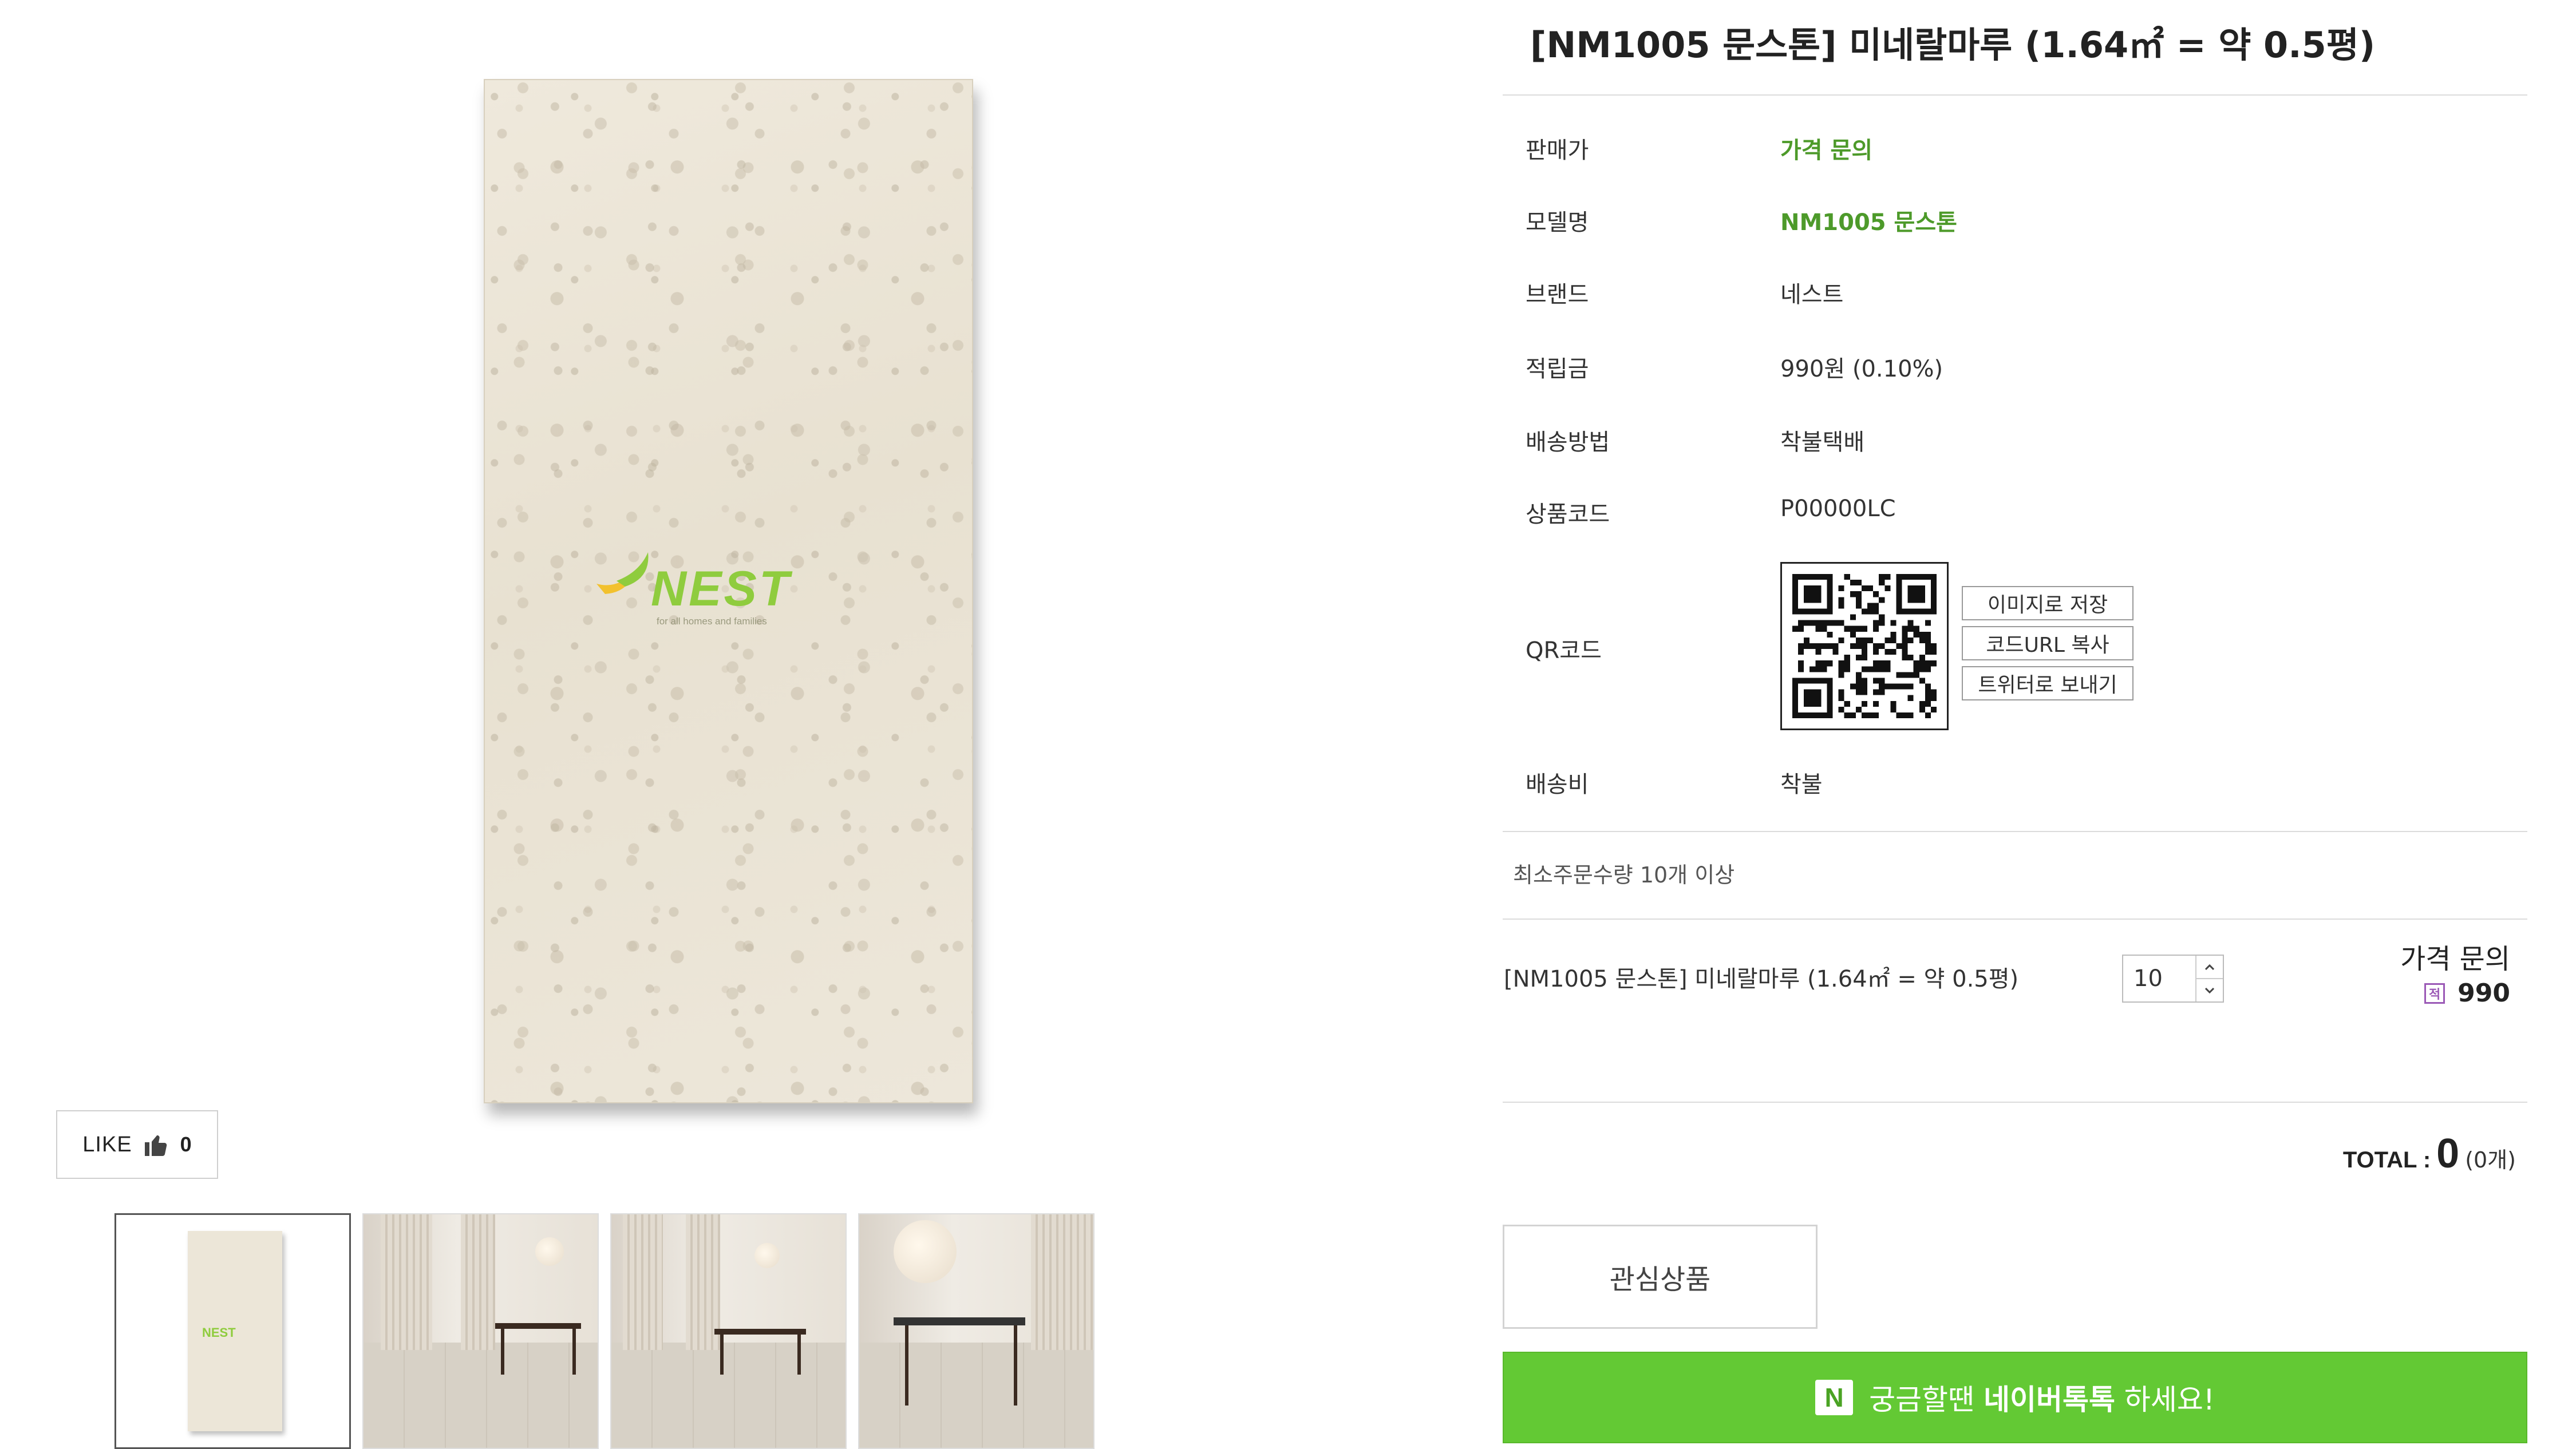  Describe the element at coordinates (1564, 651) in the screenshot. I see `spec-label: QR코드` at that location.